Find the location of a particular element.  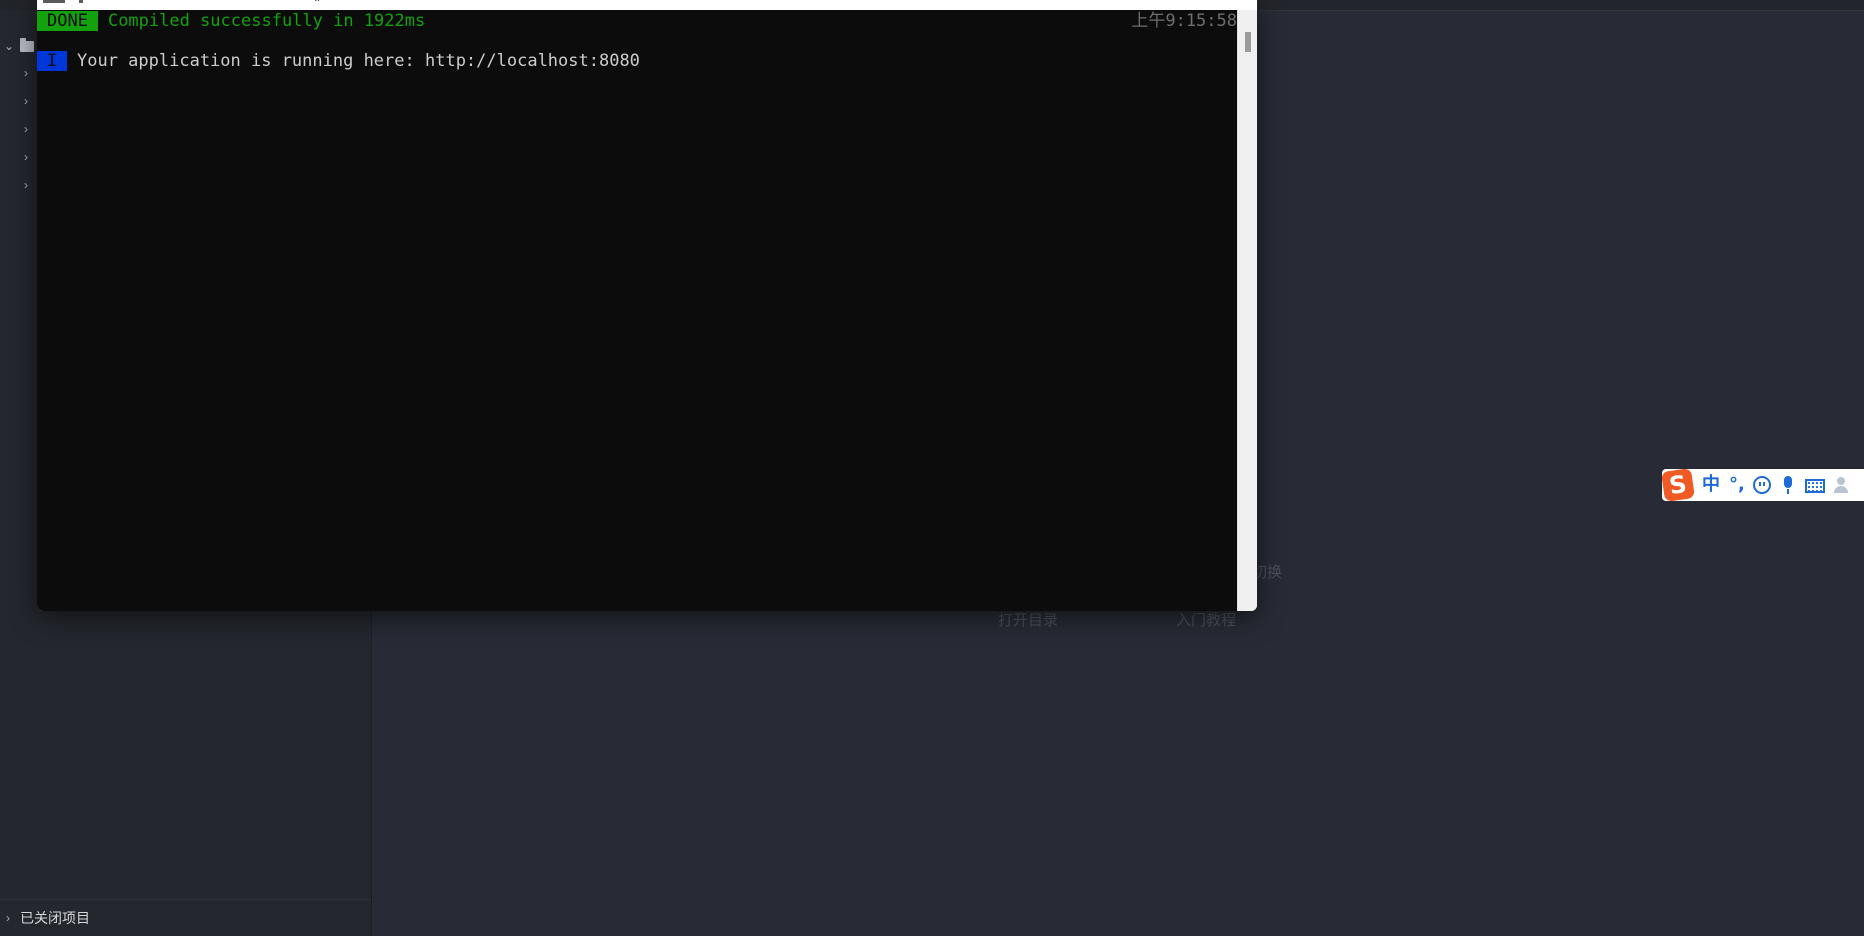

getting-started-link: 入门教程 is located at coordinates (1206, 619).